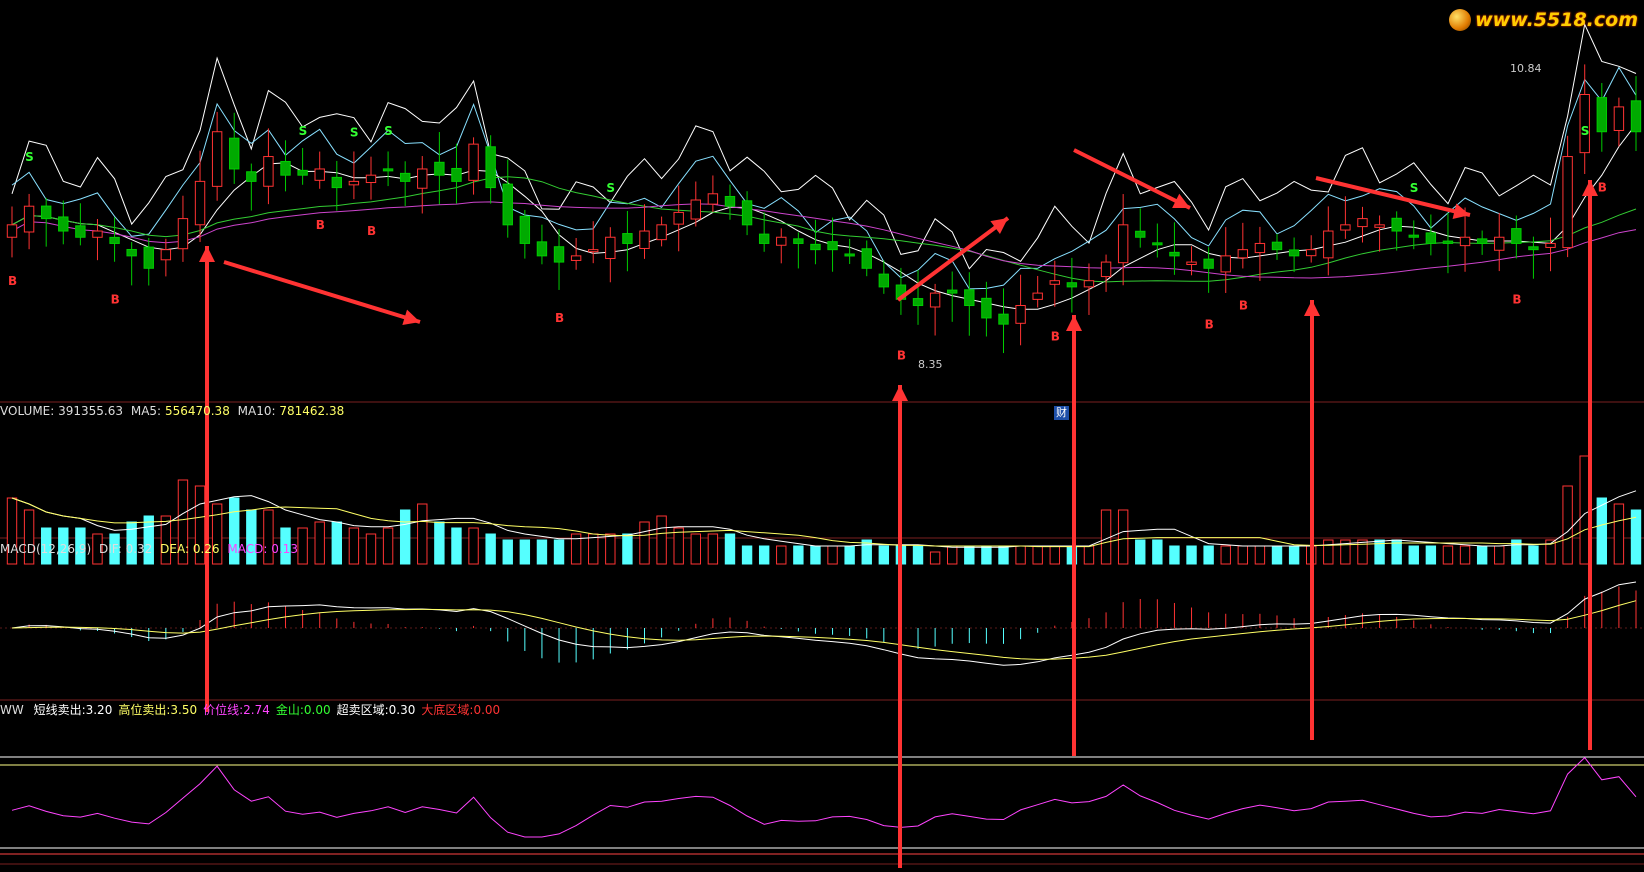 The image size is (1644, 872). Describe the element at coordinates (1061, 413) in the screenshot. I see `finance-marker: 财` at that location.